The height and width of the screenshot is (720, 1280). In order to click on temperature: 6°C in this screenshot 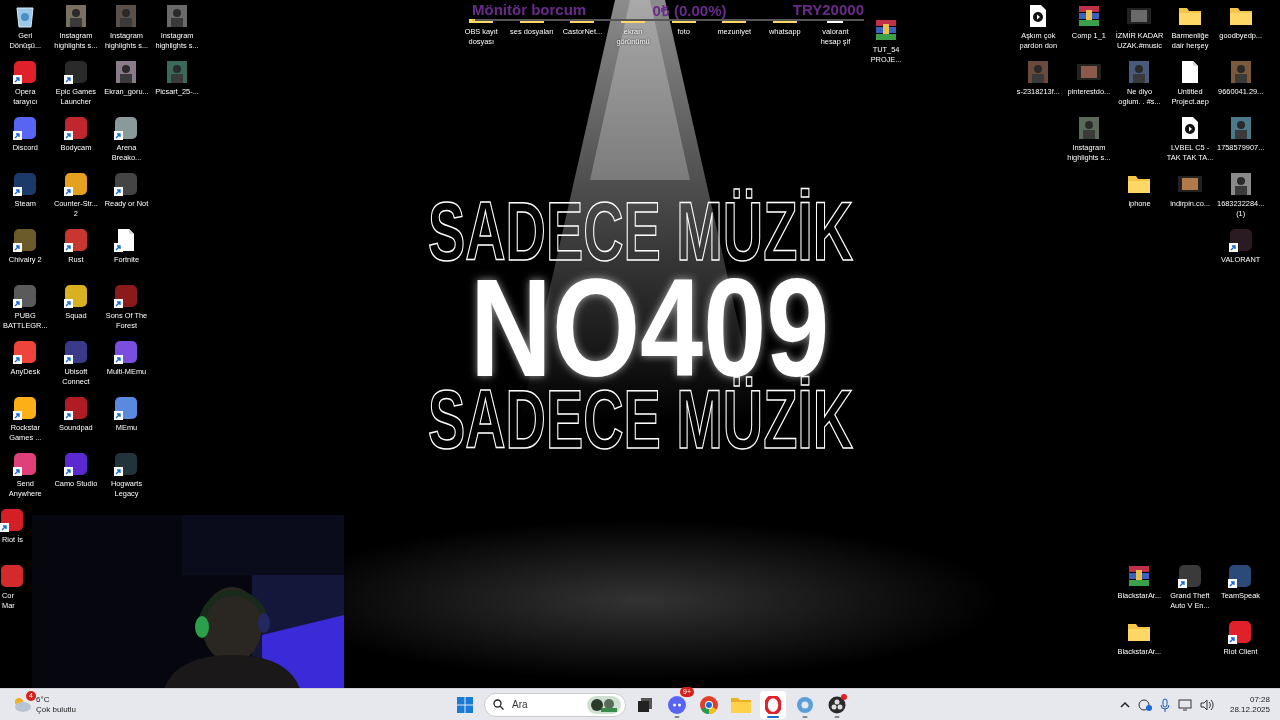, I will do `click(43, 699)`.